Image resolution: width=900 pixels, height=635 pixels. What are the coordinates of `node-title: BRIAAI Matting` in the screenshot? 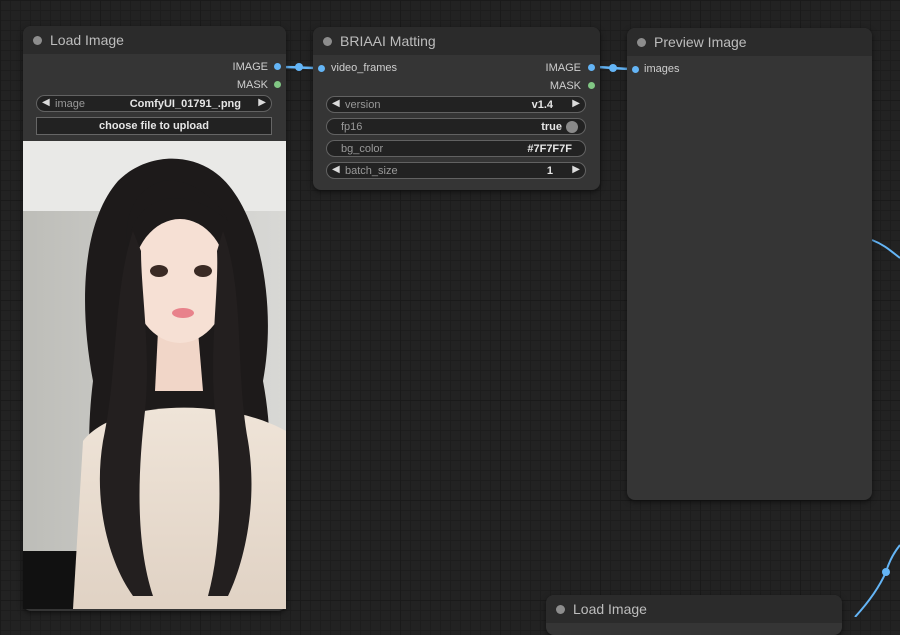 It's located at (388, 41).